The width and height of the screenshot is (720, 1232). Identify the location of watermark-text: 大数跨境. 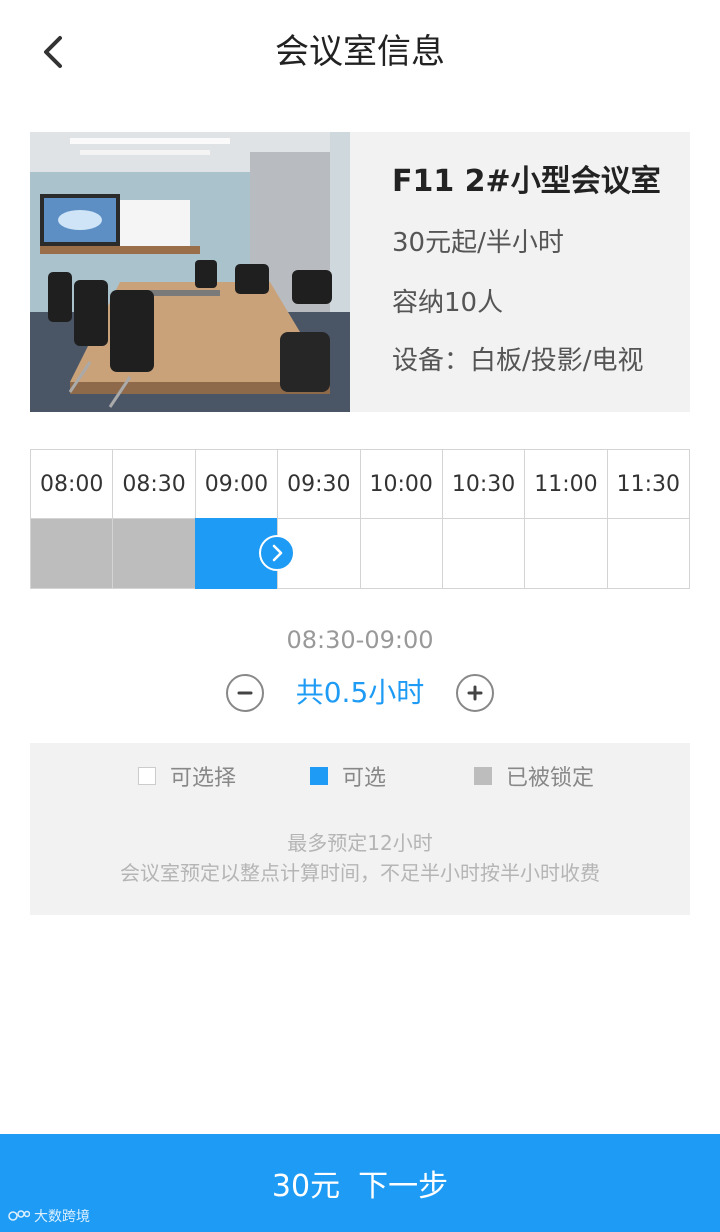
(62, 1217).